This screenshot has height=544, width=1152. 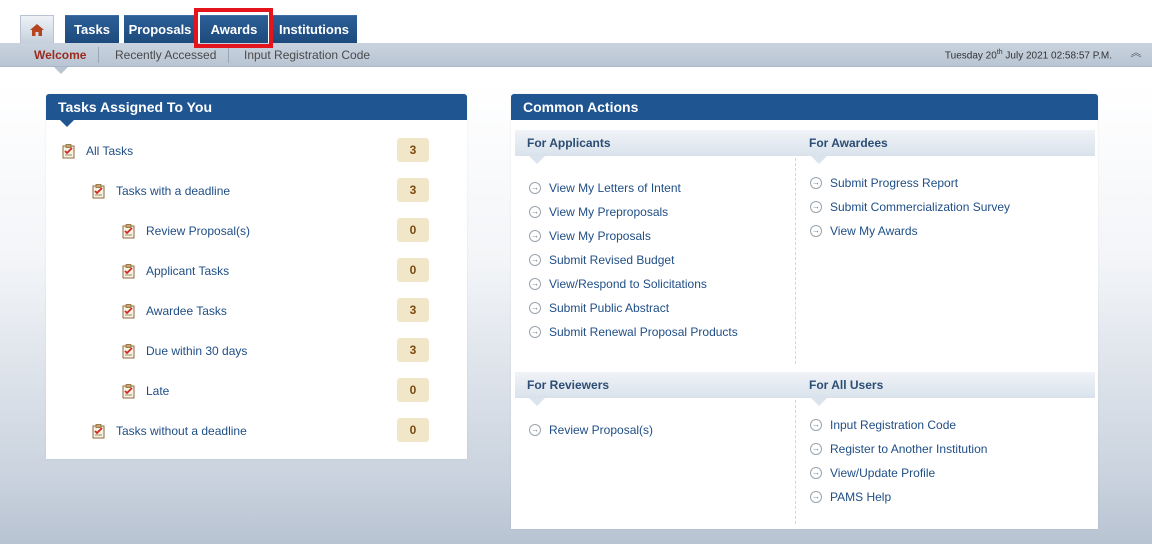 I want to click on tab-proposals: Proposals, so click(x=160, y=29).